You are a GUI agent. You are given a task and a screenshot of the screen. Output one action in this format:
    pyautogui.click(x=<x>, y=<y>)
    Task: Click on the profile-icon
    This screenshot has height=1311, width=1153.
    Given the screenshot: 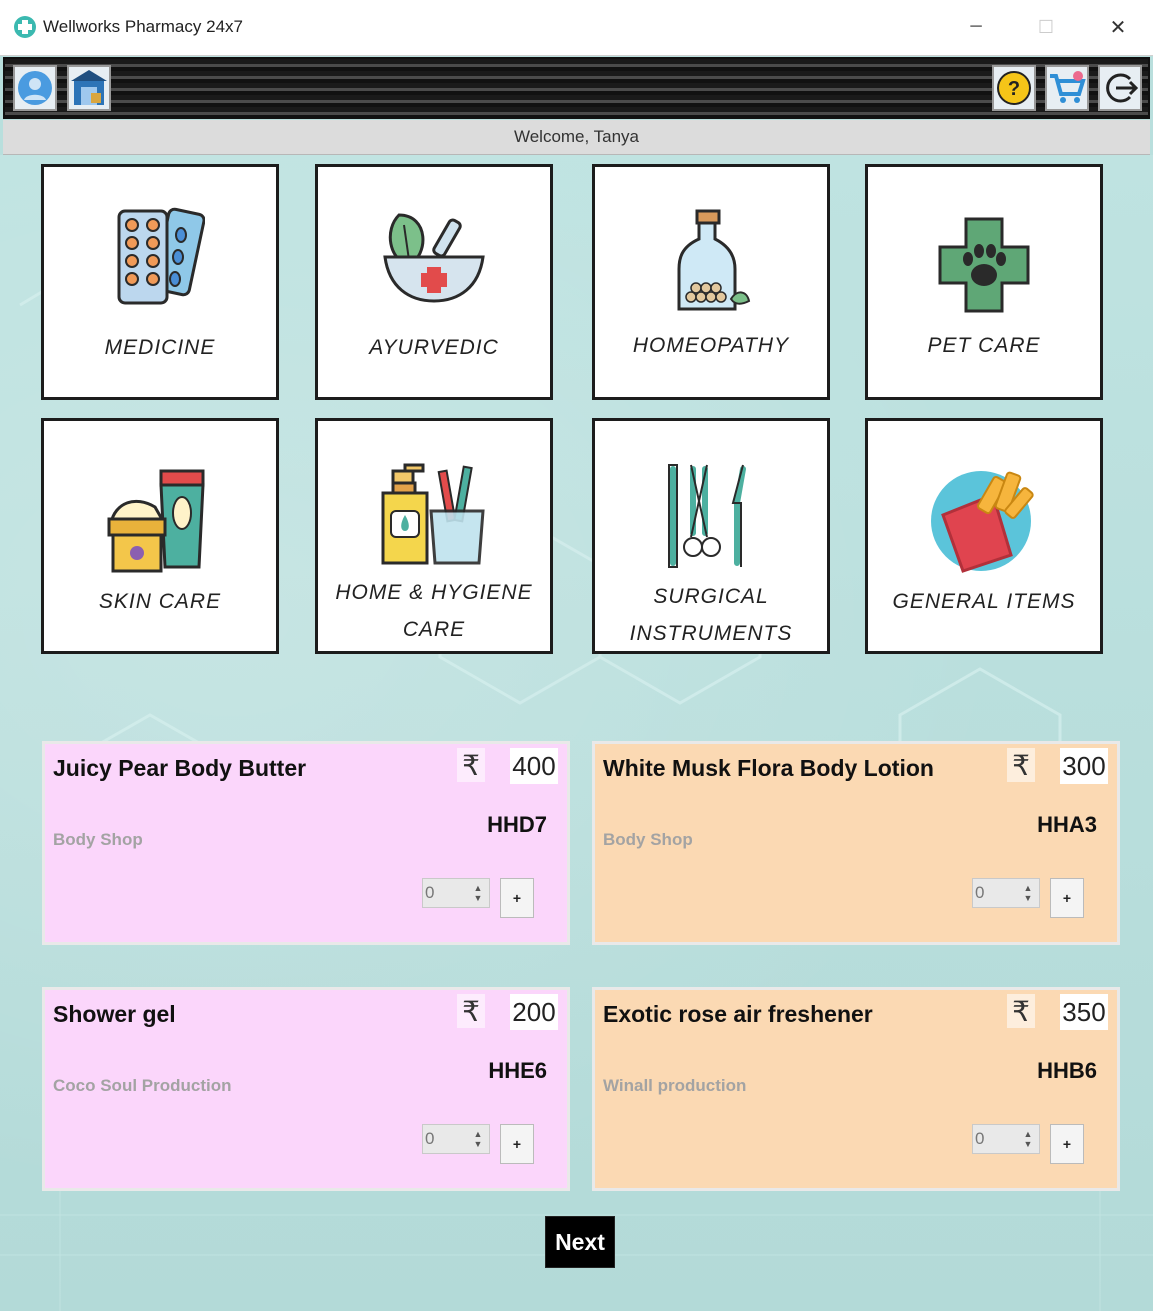 What is the action you would take?
    pyautogui.click(x=35, y=88)
    